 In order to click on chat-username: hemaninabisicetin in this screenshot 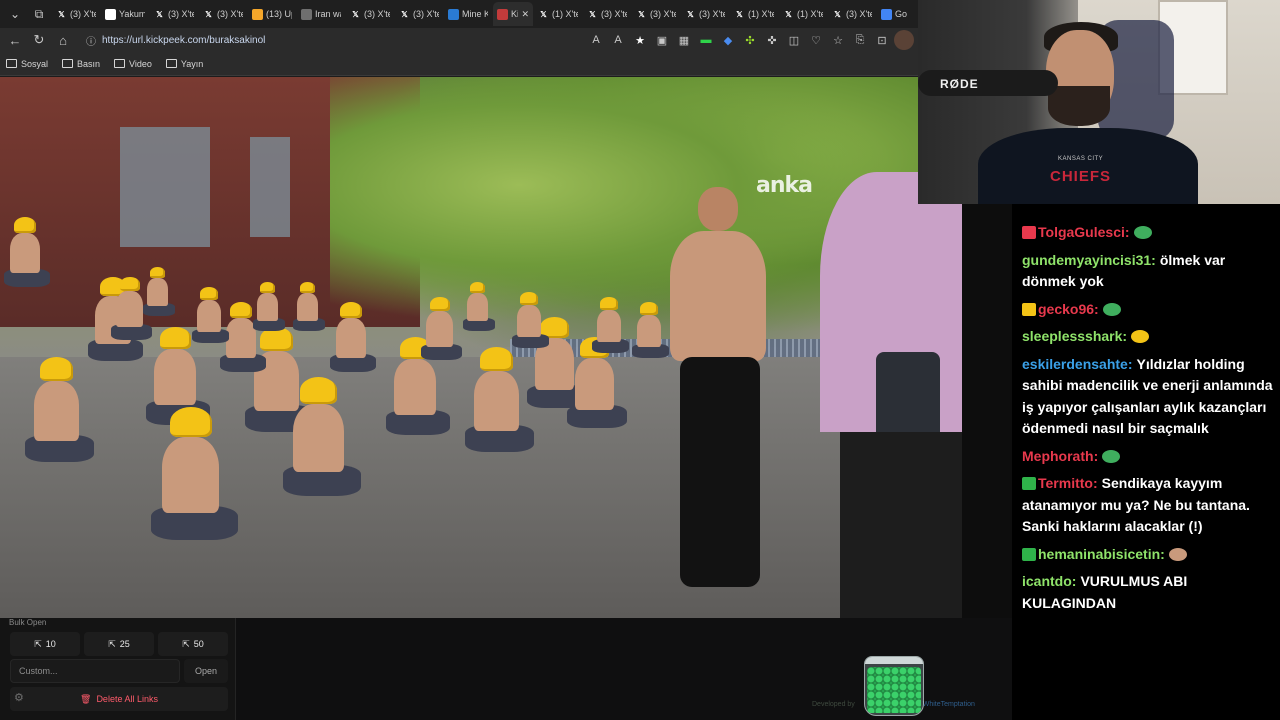, I will do `click(1099, 554)`.